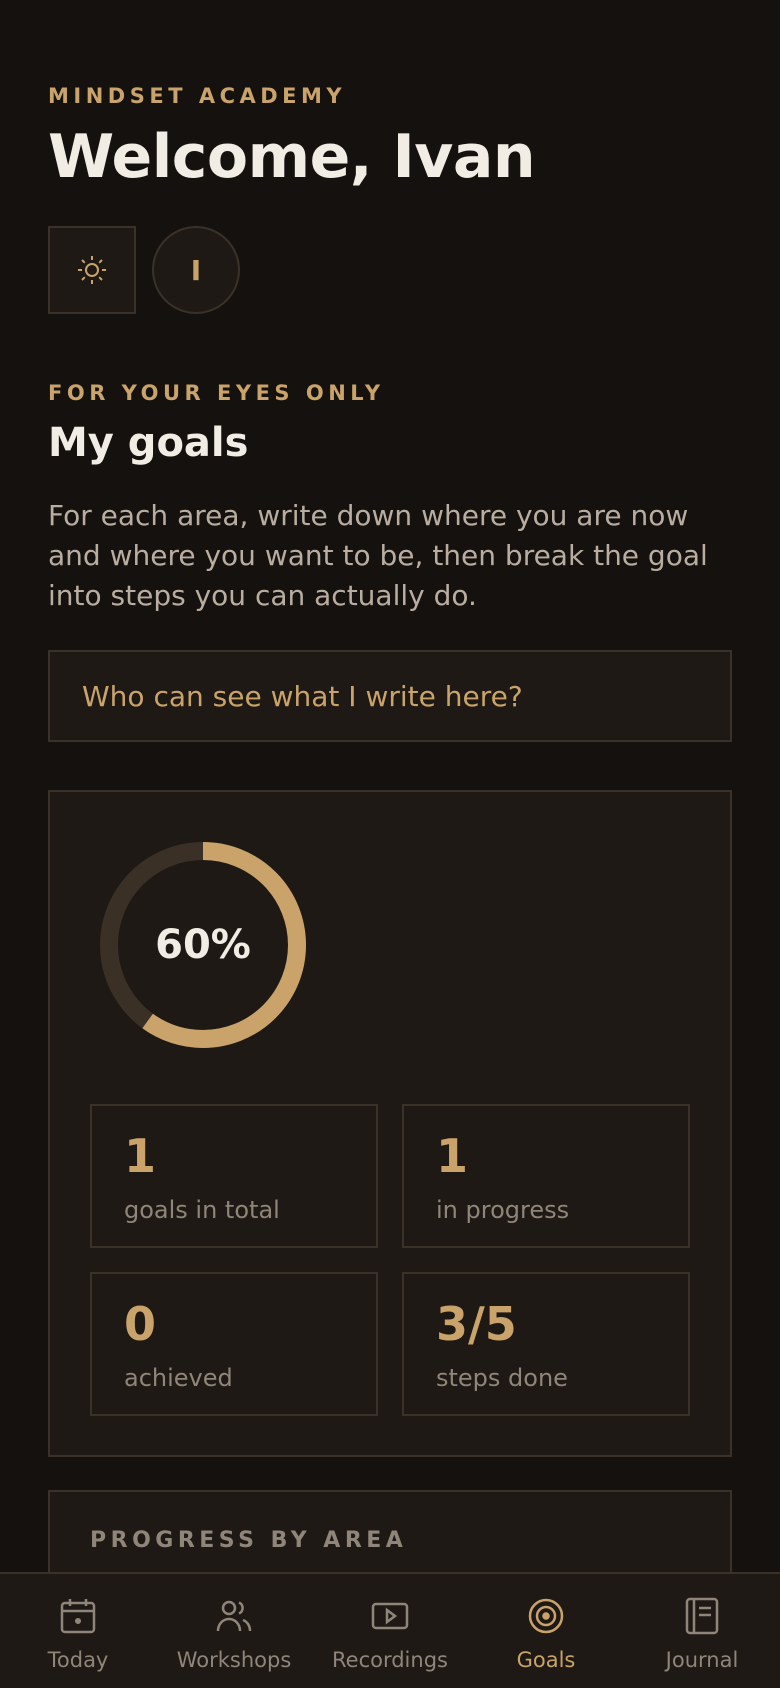 This screenshot has width=780, height=1688. What do you see at coordinates (234, 1176) in the screenshot?
I see `stat-goals-total: 1 goals in total` at bounding box center [234, 1176].